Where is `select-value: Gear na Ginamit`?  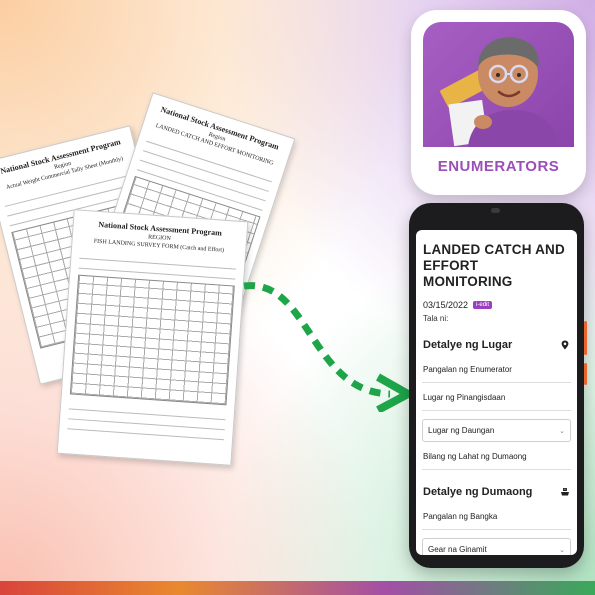 select-value: Gear na Ginamit is located at coordinates (457, 549).